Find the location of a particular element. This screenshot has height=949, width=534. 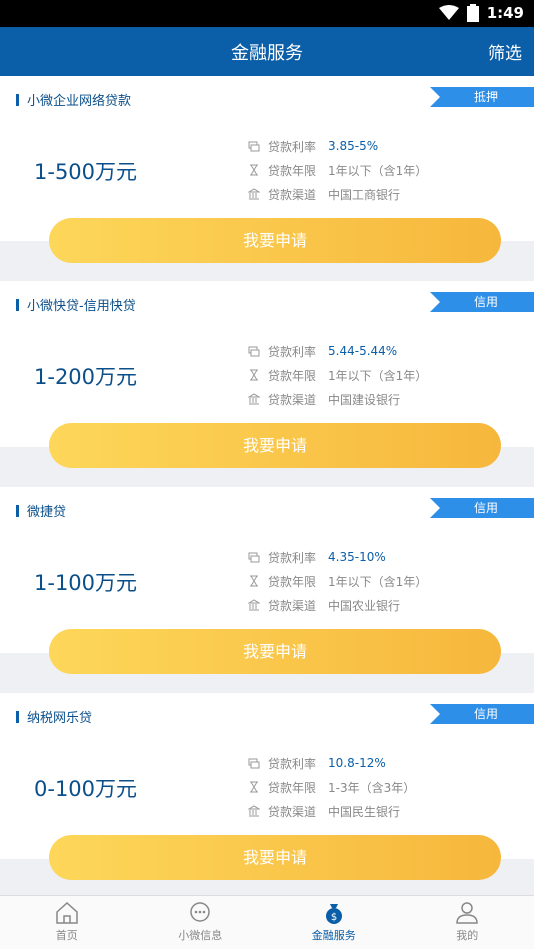

filter-button: 筛选 is located at coordinates (505, 51).